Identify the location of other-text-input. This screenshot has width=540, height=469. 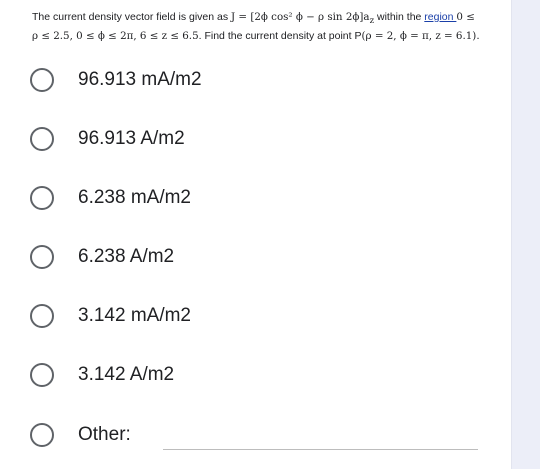
(320, 449).